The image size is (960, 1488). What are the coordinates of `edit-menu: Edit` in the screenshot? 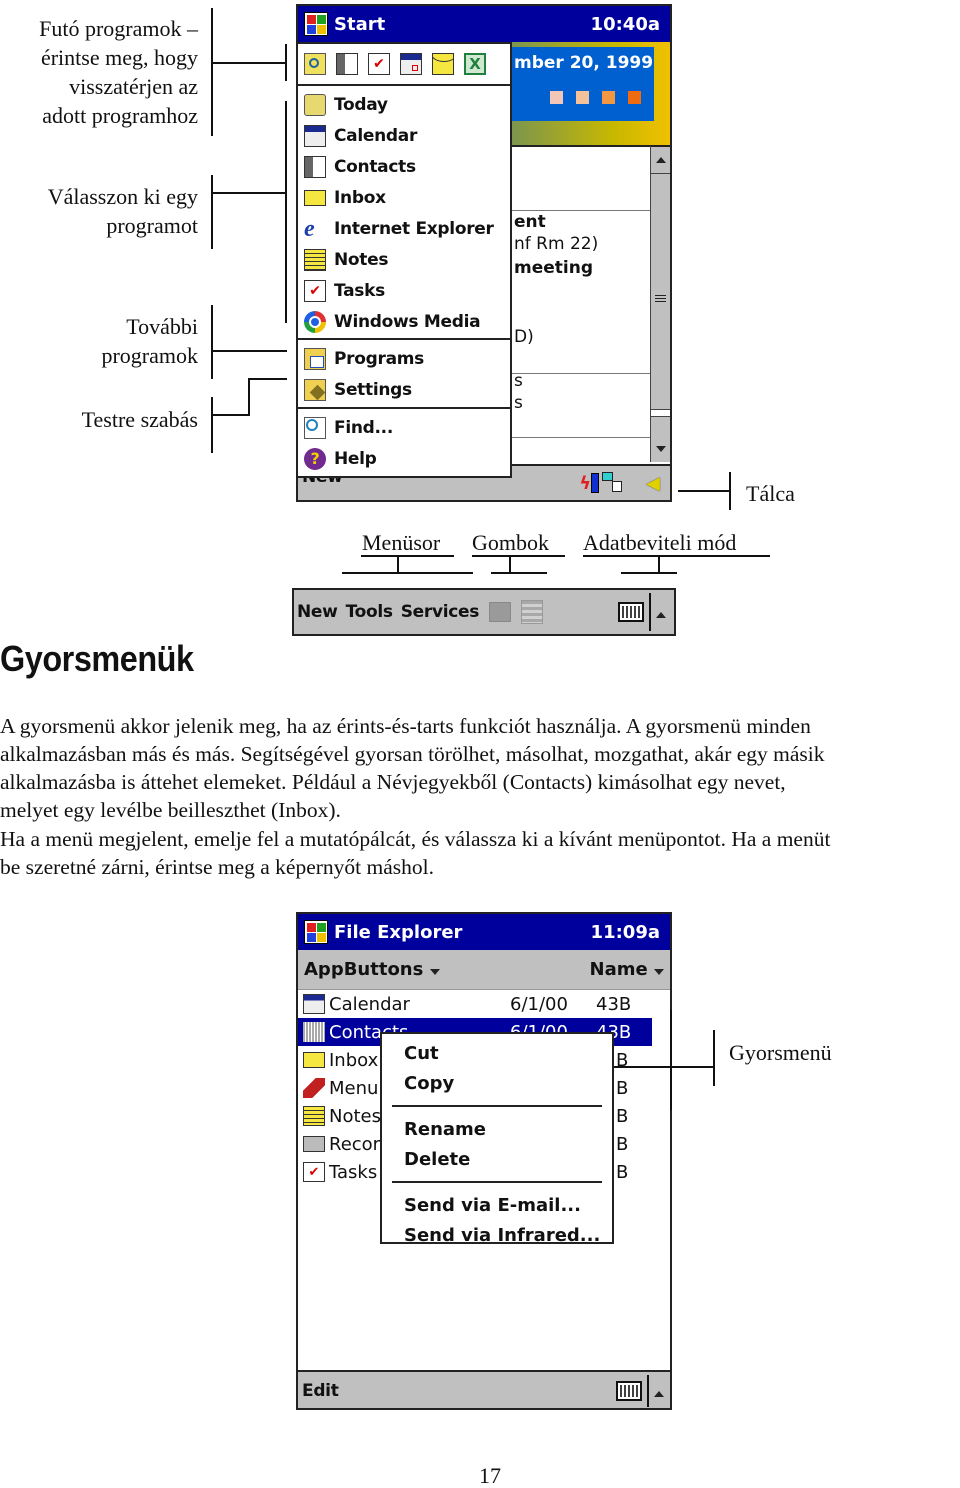 It's located at (320, 1391).